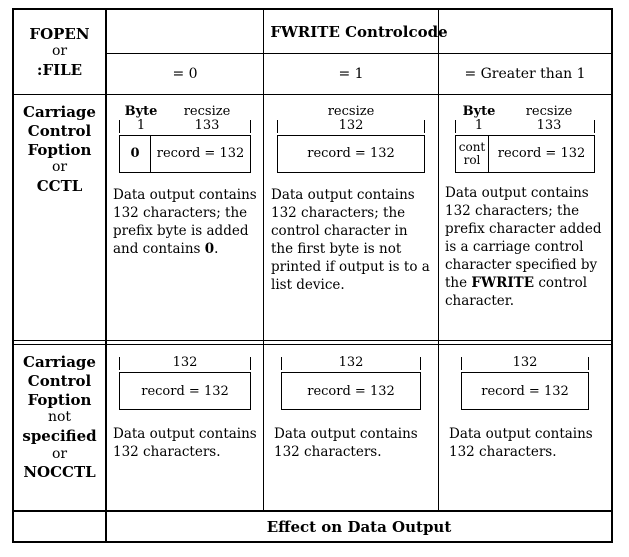 Image resolution: width=629 pixels, height=557 pixels. What do you see at coordinates (59, 380) in the screenshot?
I see `row2-label-line-2: Control` at bounding box center [59, 380].